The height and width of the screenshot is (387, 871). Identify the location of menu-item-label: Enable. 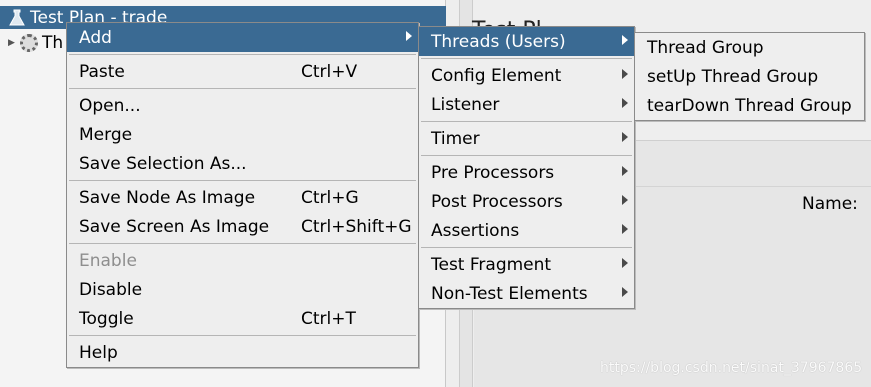
(108, 260).